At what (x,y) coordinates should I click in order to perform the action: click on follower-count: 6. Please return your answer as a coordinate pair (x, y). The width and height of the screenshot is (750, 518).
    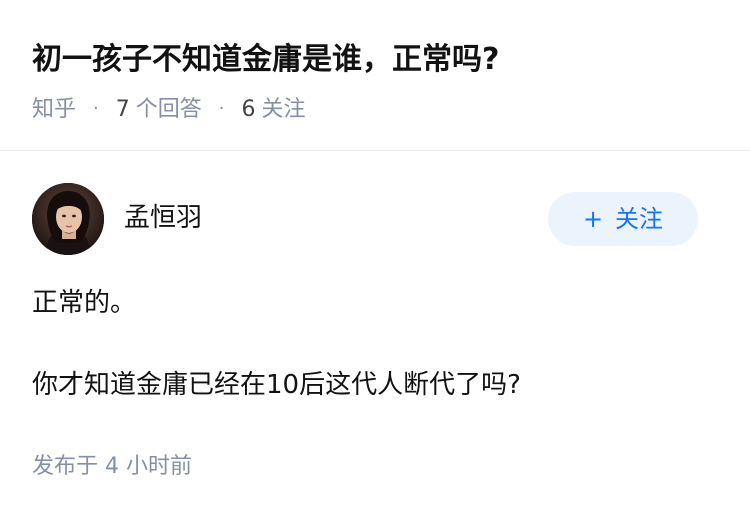
    Looking at the image, I should click on (248, 109).